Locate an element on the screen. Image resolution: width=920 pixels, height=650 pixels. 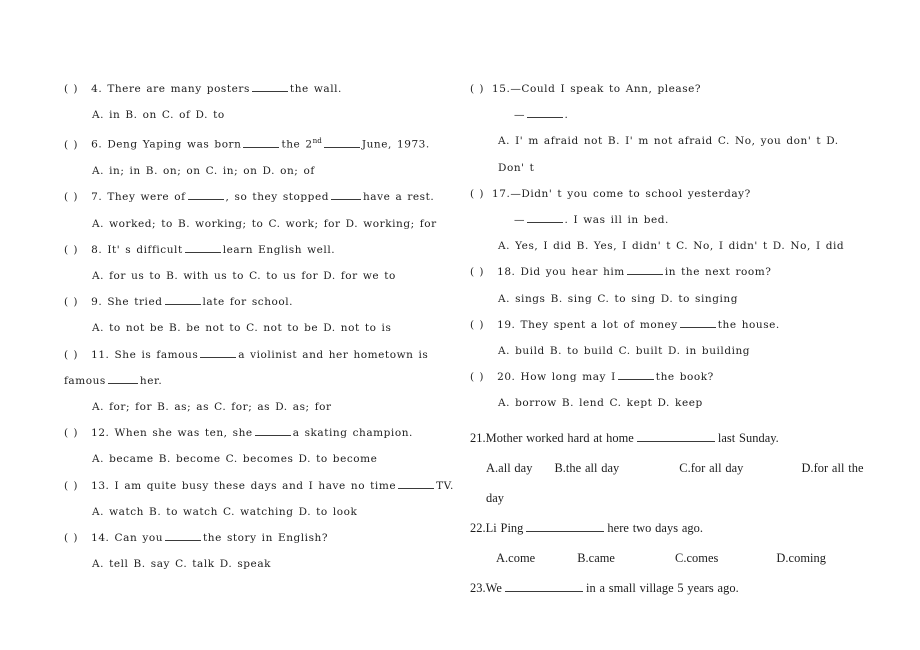
ordinal-suffix: nd is located at coordinates (317, 141).